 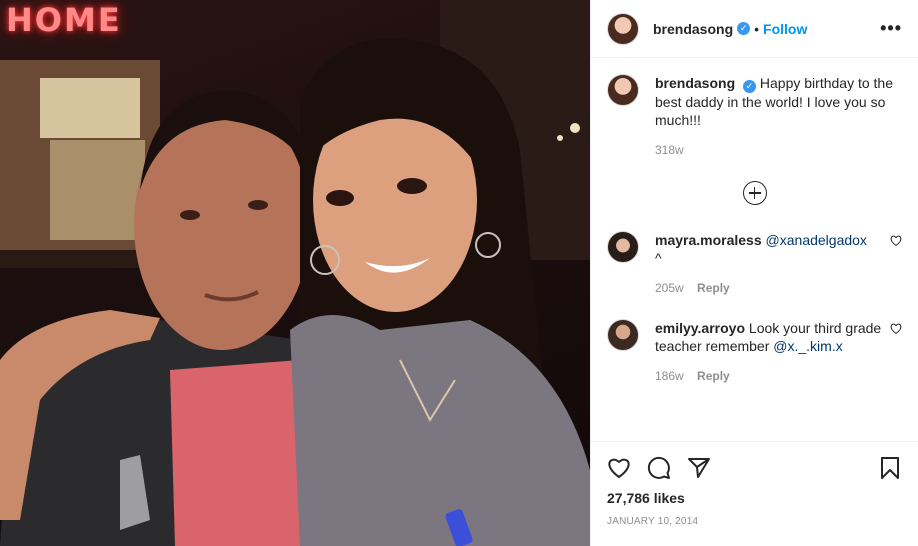 What do you see at coordinates (891, 28) in the screenshot?
I see `more-options-icon: •••` at bounding box center [891, 28].